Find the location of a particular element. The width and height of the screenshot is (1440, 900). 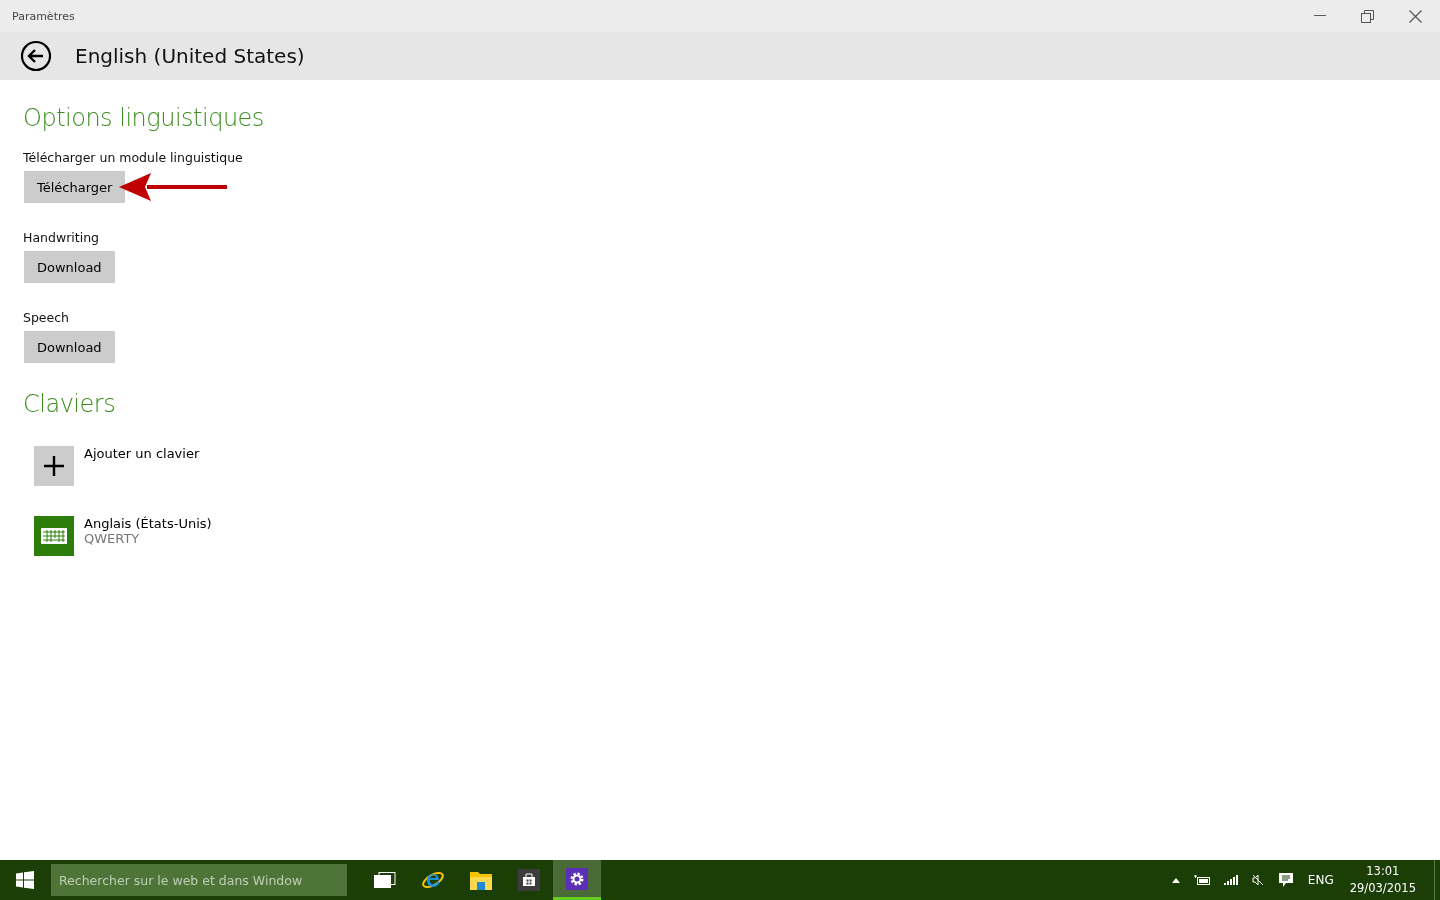

windows-logo-icon is located at coordinates (25, 880).